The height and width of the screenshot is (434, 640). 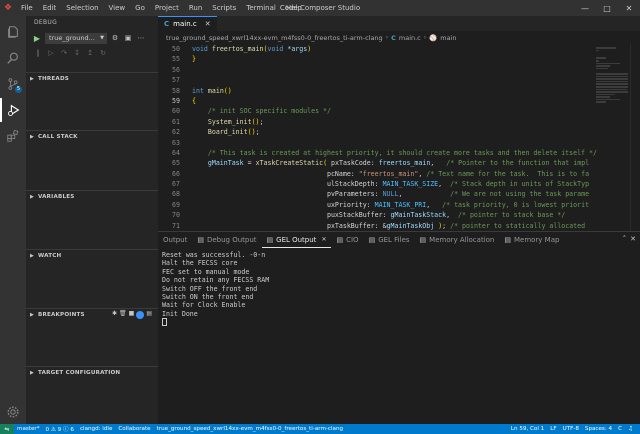 What do you see at coordinates (114, 314) in the screenshot?
I see `add-breakpoint-icon: ✱` at bounding box center [114, 314].